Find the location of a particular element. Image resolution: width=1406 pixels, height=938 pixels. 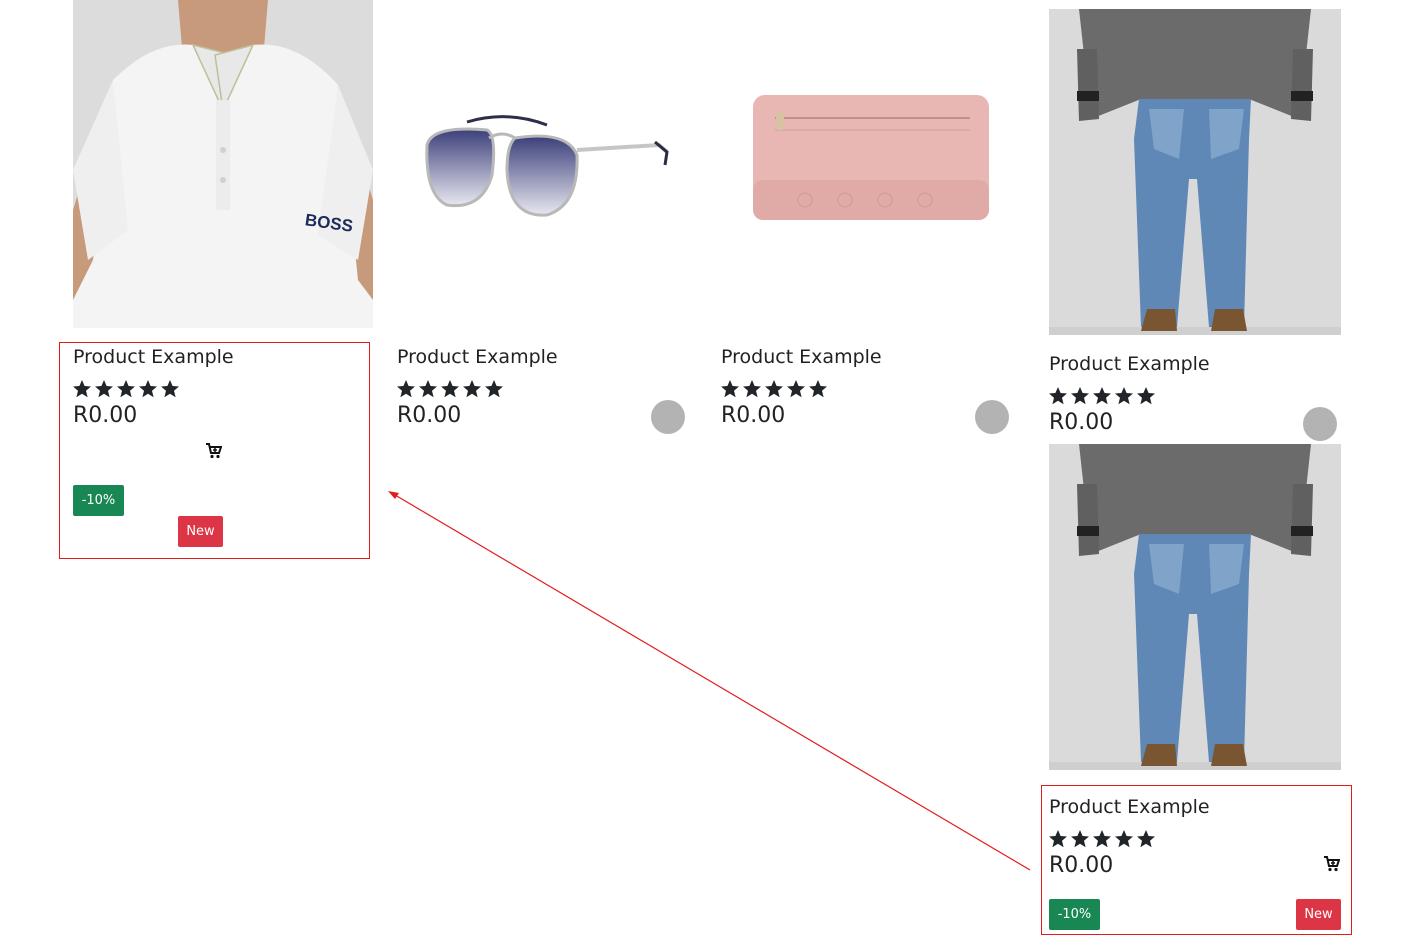

annotation-box-left is located at coordinates (214, 450).